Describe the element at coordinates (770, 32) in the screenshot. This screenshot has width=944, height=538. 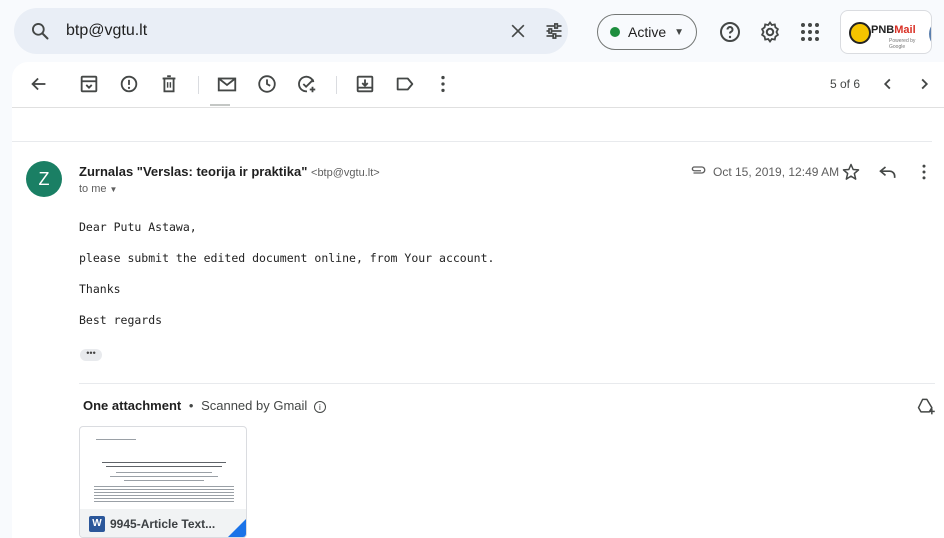
I see `gear-icon` at that location.